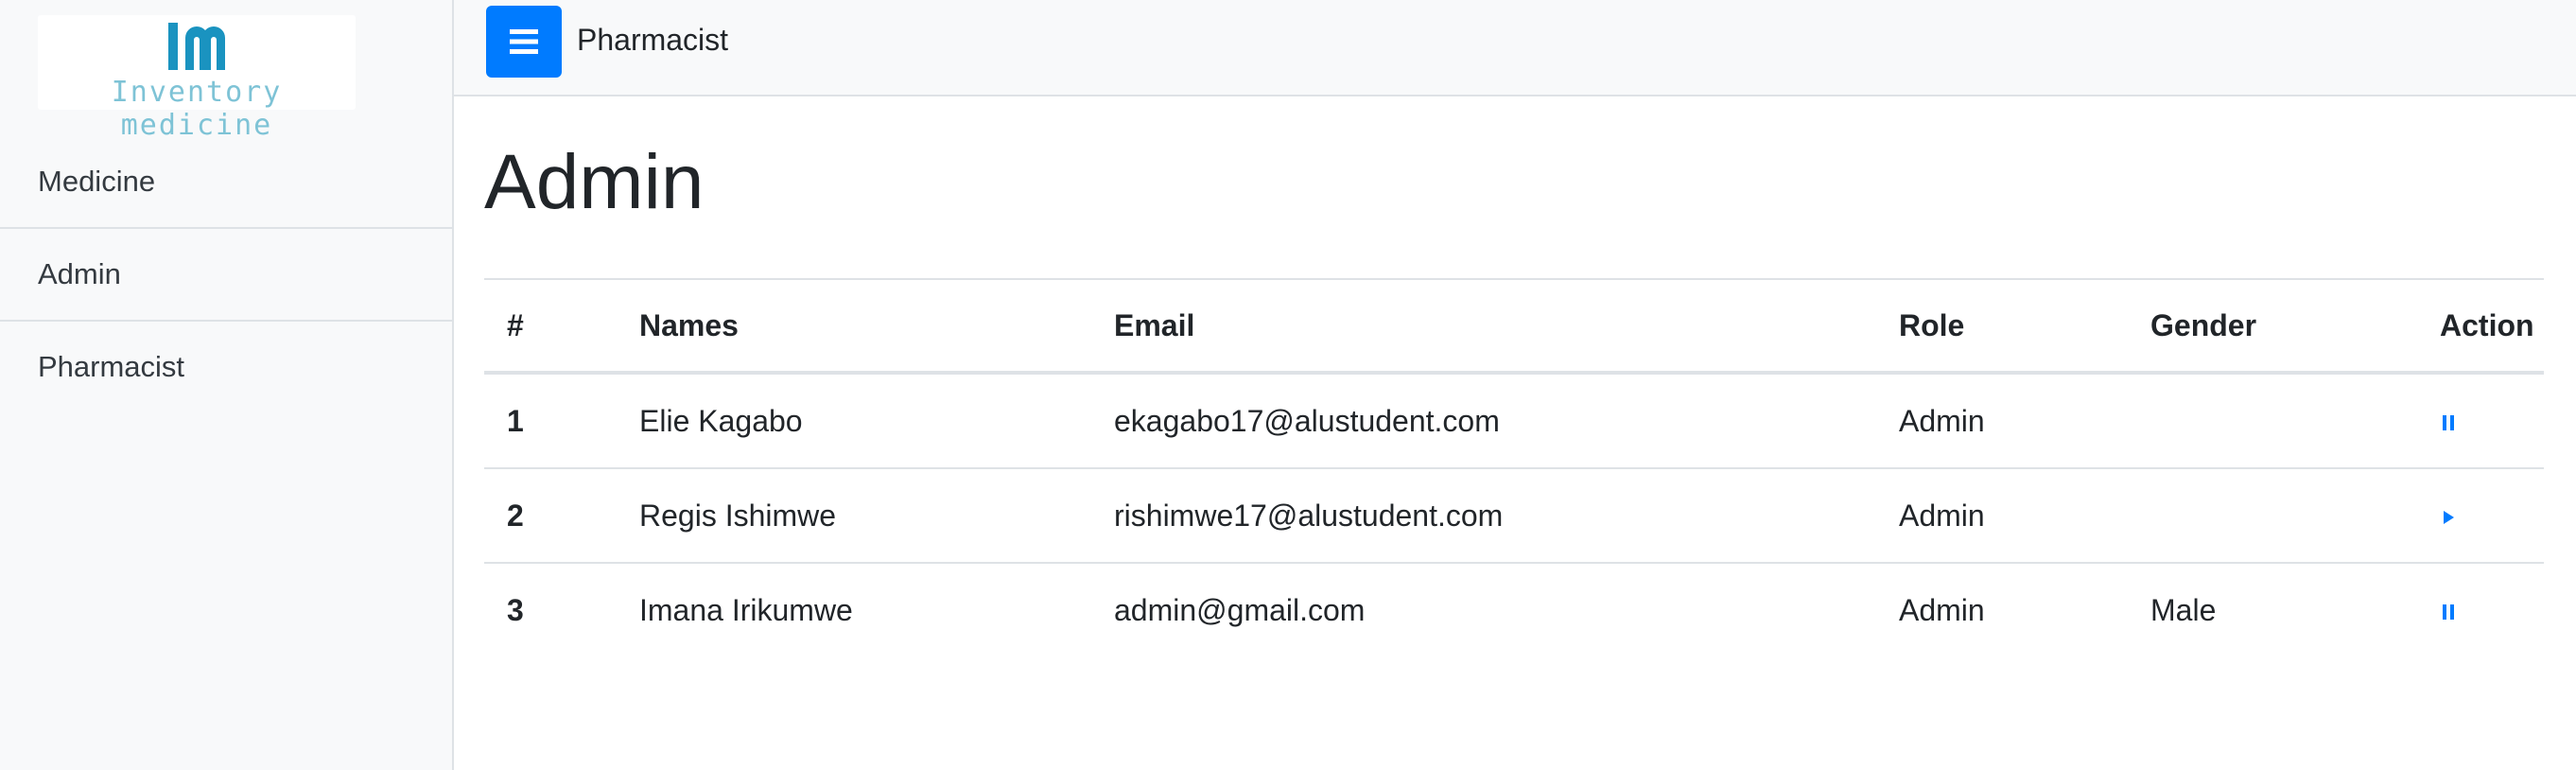 The width and height of the screenshot is (2576, 770). I want to click on topbar-title: Pharmacist, so click(652, 40).